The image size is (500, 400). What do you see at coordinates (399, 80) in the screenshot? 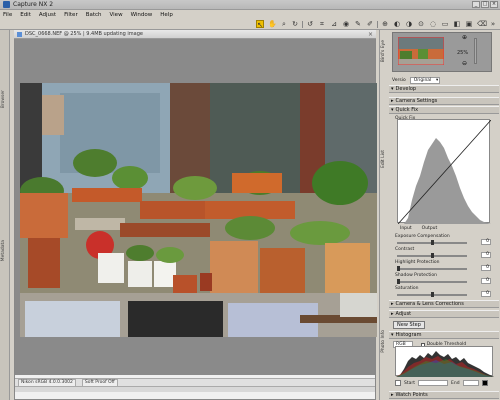
I see `version-label: Versio` at bounding box center [399, 80].